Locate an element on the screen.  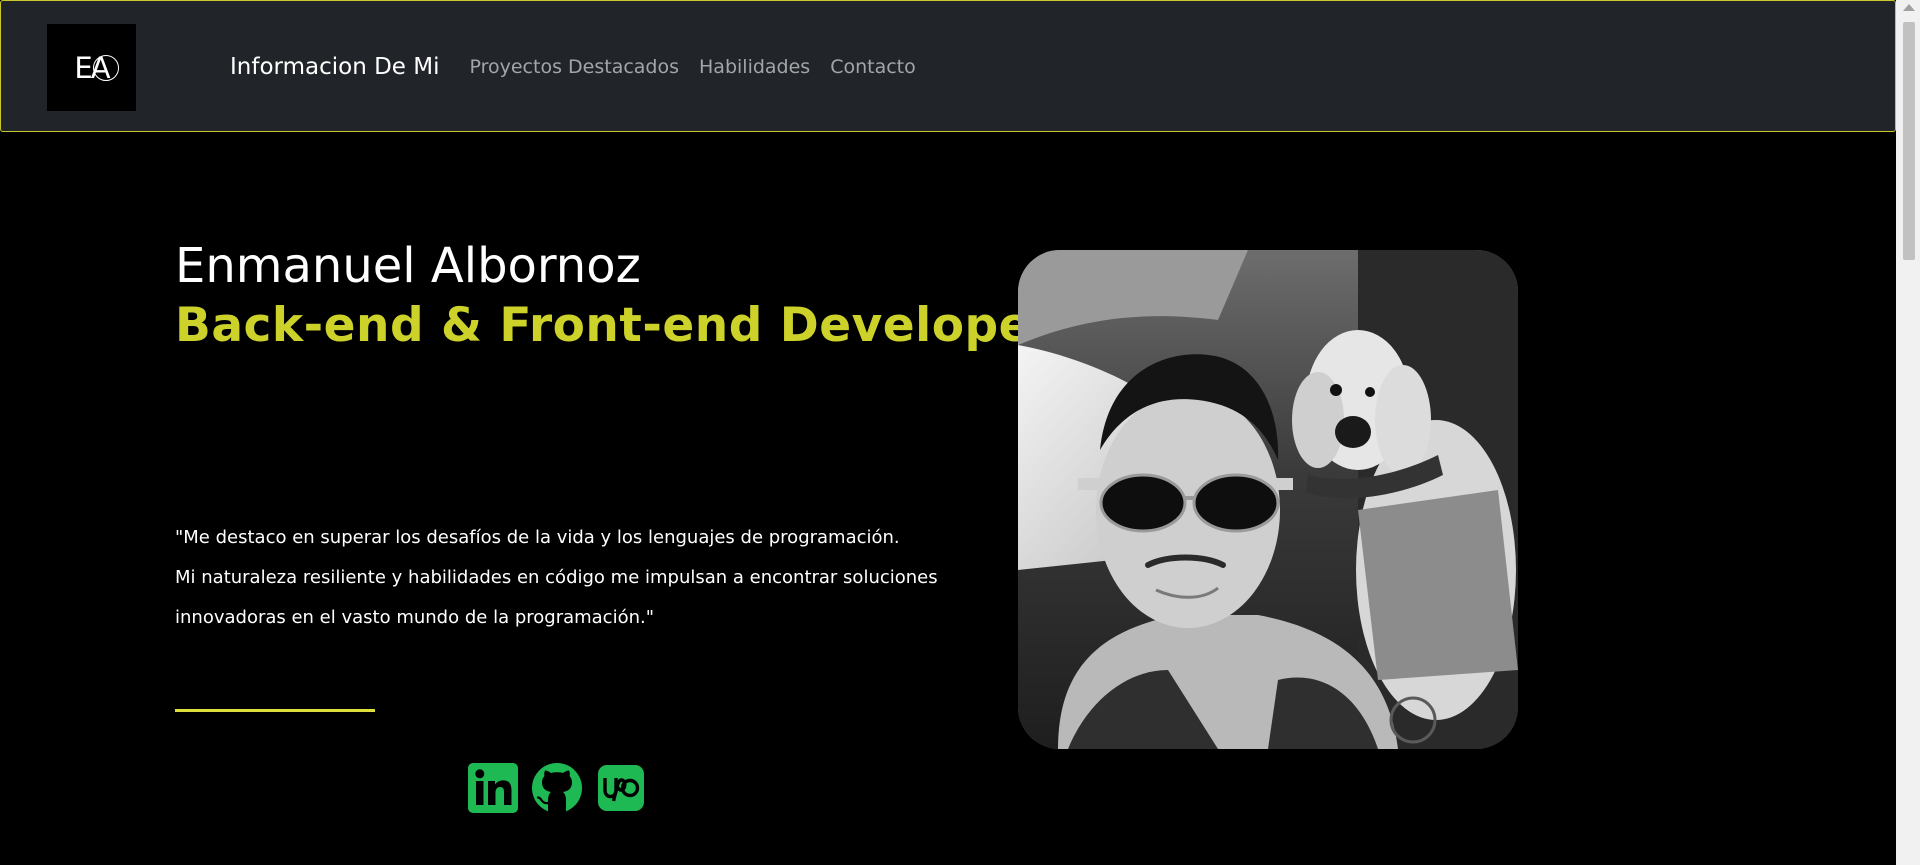
github-icon is located at coordinates (557, 788).